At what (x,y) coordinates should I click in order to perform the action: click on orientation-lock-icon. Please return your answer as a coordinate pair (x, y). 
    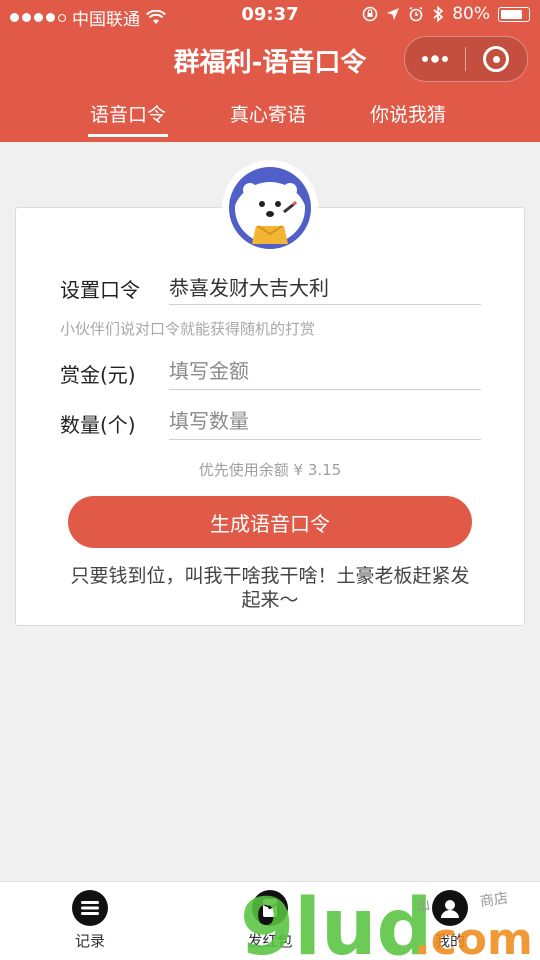
    Looking at the image, I should click on (370, 14).